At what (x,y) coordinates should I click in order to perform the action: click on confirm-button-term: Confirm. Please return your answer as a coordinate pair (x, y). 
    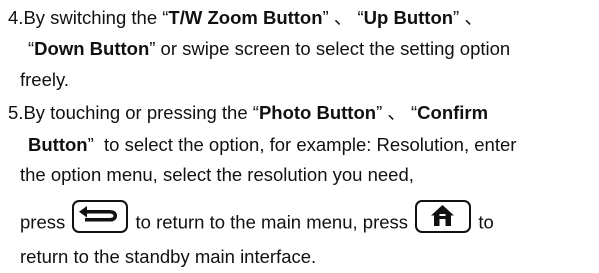
    Looking at the image, I should click on (453, 112).